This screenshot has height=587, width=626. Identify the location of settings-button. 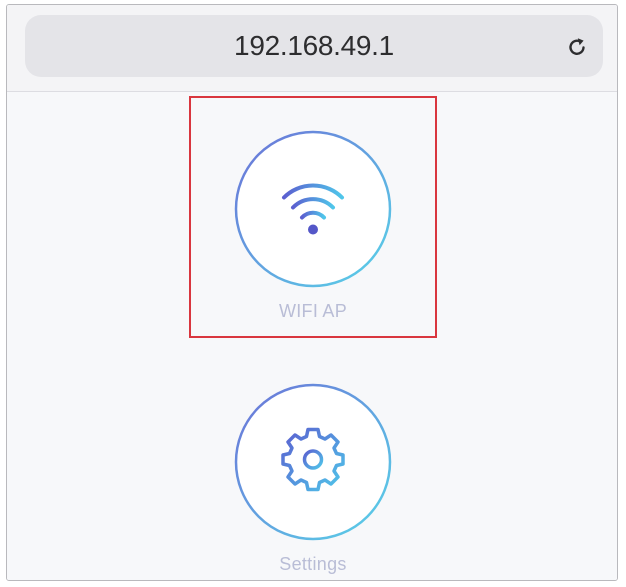
(313, 462).